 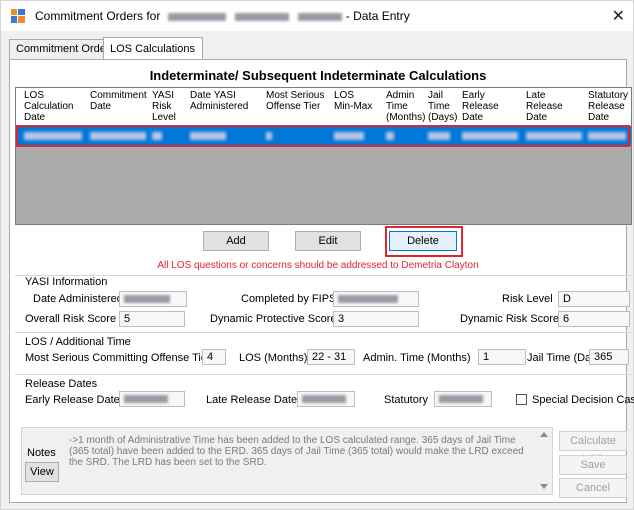 I want to click on delete-highlight, so click(x=424, y=241).